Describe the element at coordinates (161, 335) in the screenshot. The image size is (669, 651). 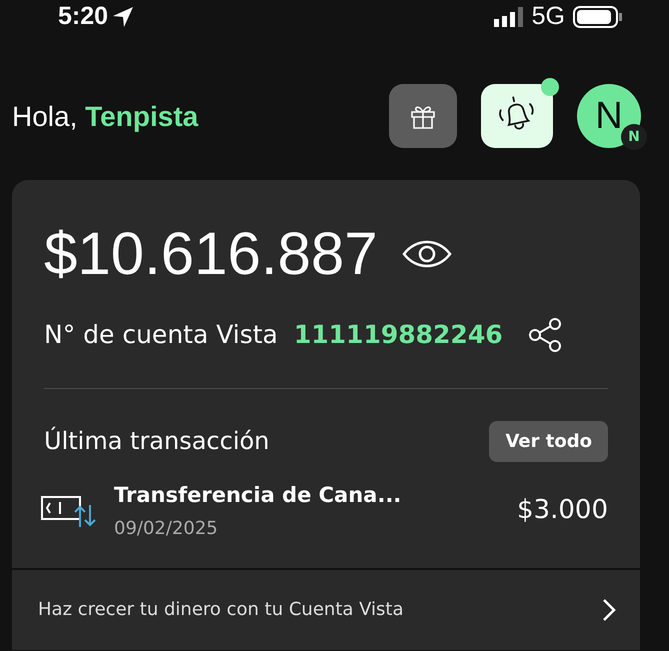
I see `account-label: N° de cuenta Vista` at that location.